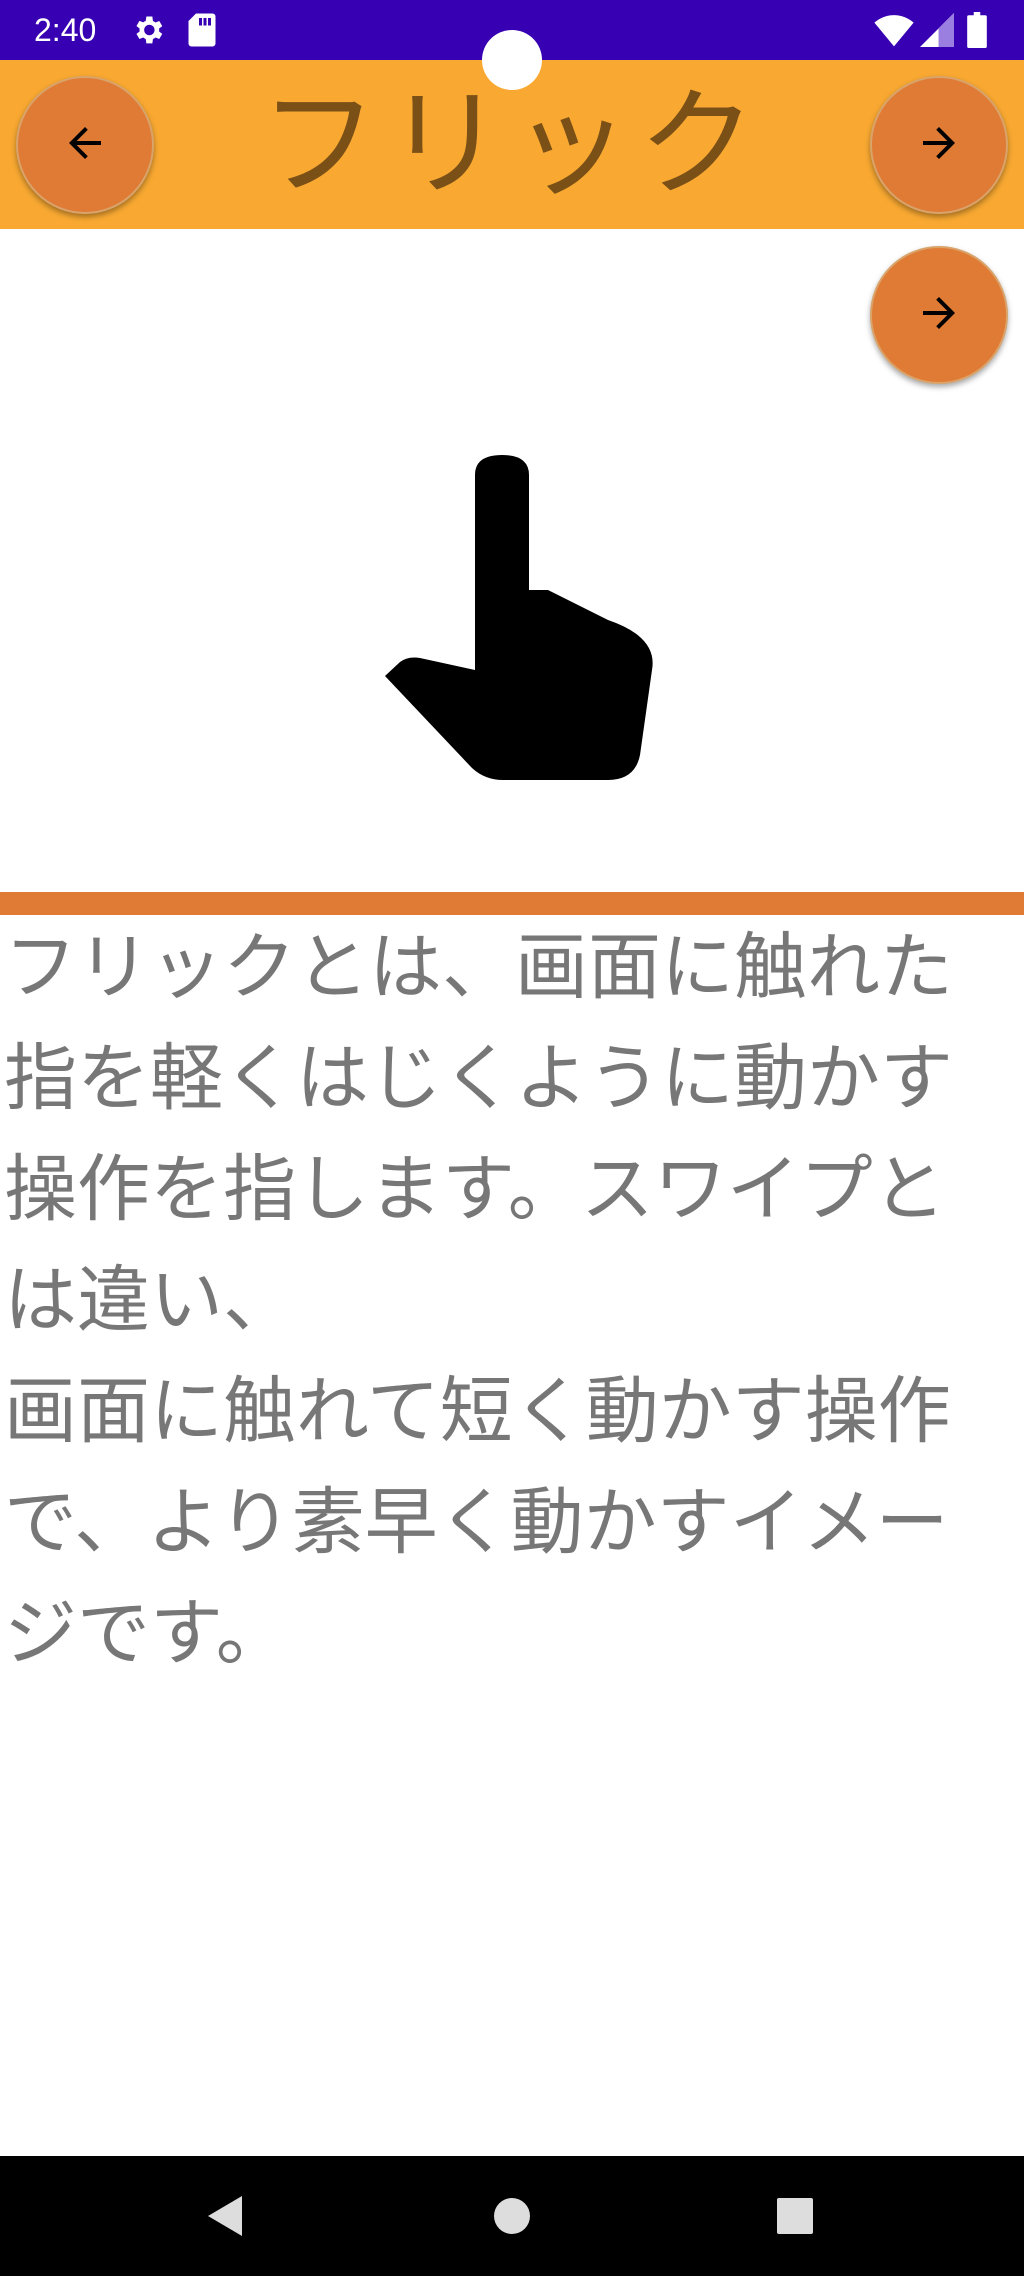  Describe the element at coordinates (520, 620) in the screenshot. I see `hand-pointer-icon` at that location.